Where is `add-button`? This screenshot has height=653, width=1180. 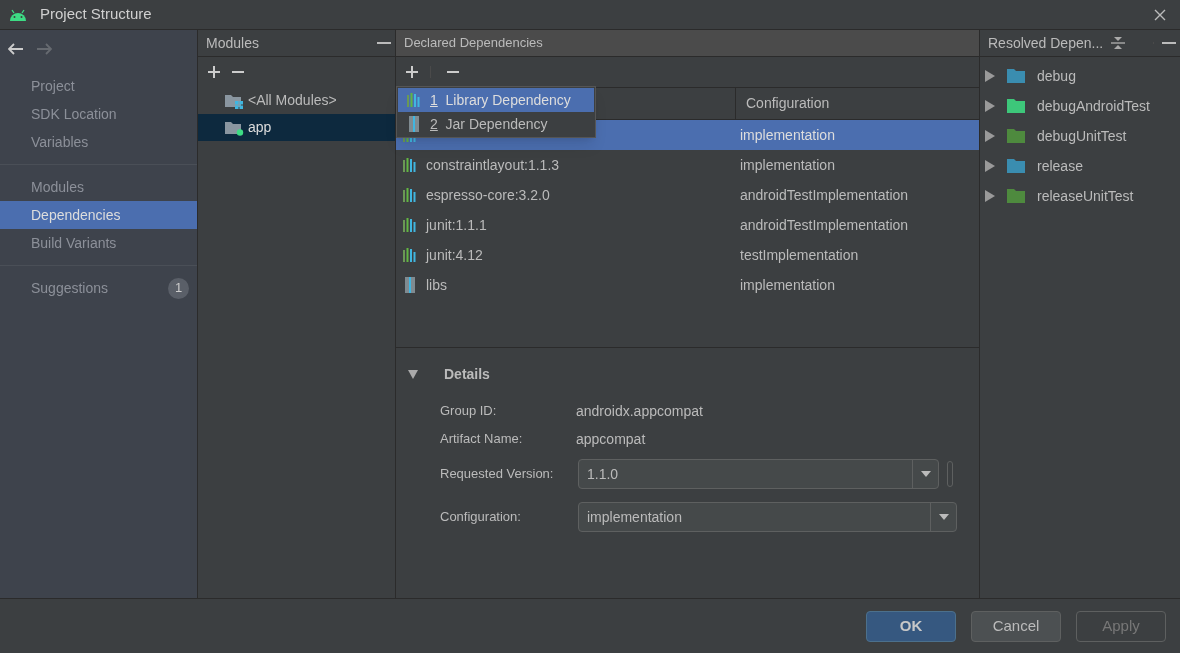 add-button is located at coordinates (418, 72).